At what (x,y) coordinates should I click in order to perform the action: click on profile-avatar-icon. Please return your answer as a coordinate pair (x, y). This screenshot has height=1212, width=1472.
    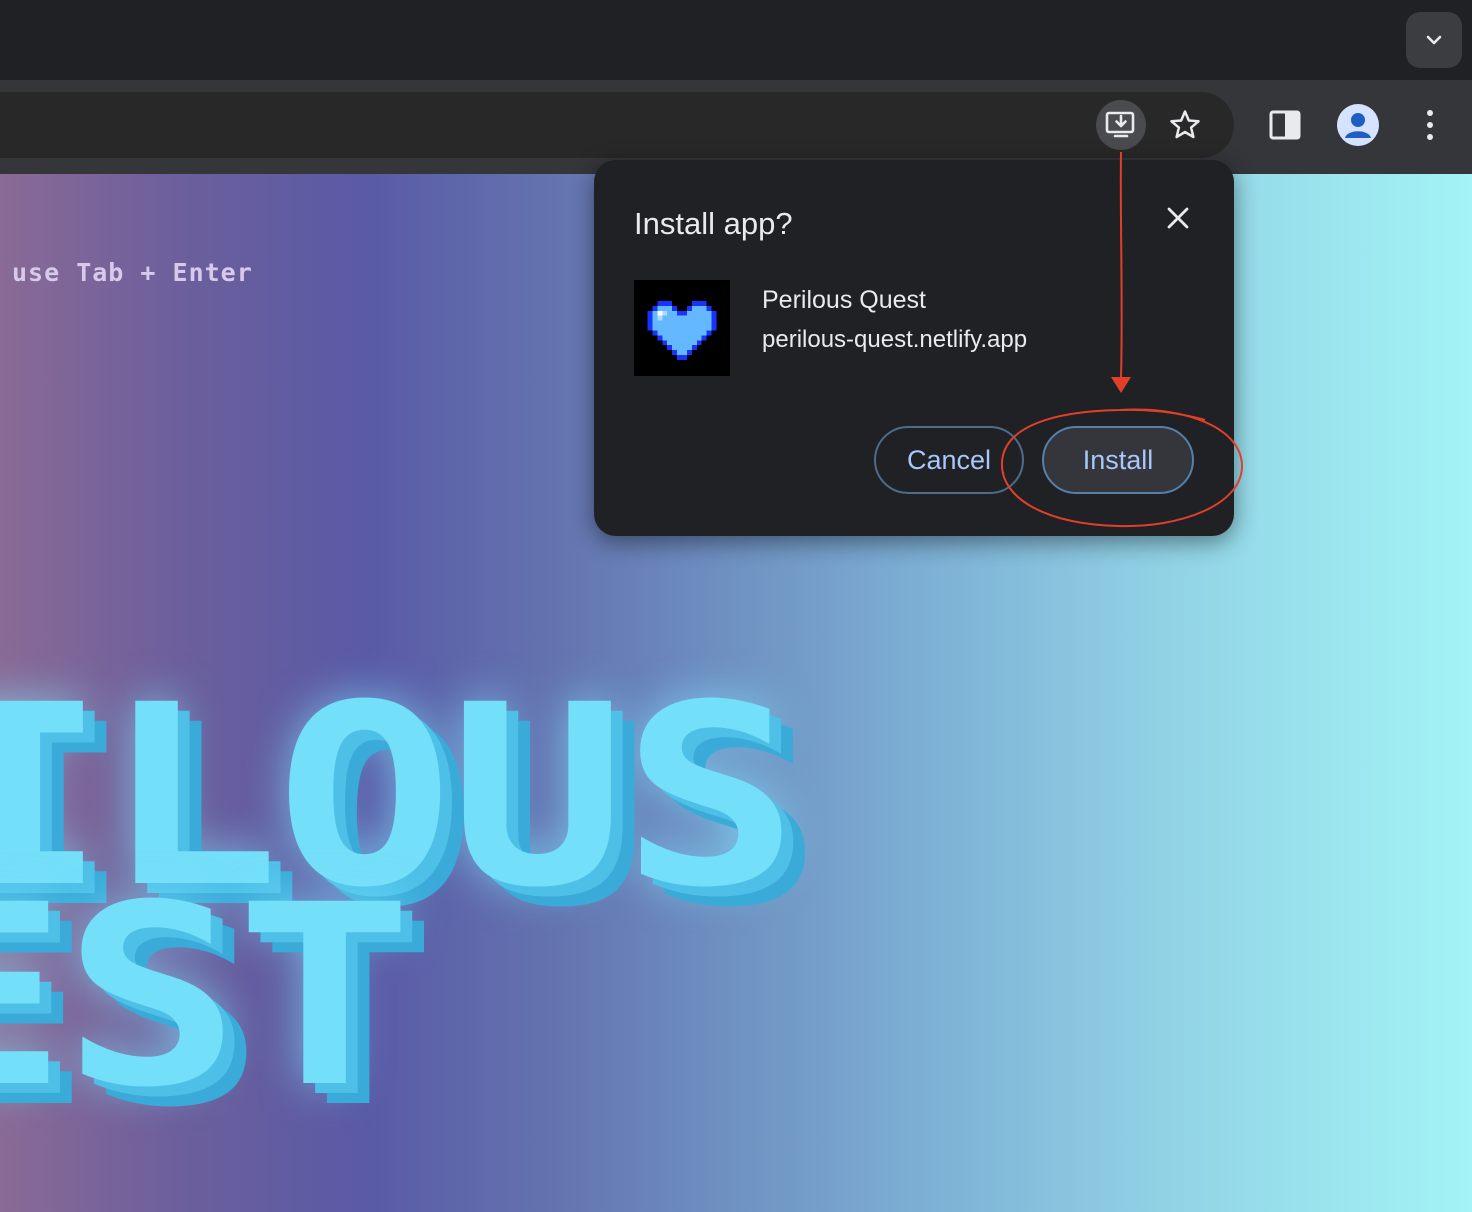
    Looking at the image, I should click on (1358, 125).